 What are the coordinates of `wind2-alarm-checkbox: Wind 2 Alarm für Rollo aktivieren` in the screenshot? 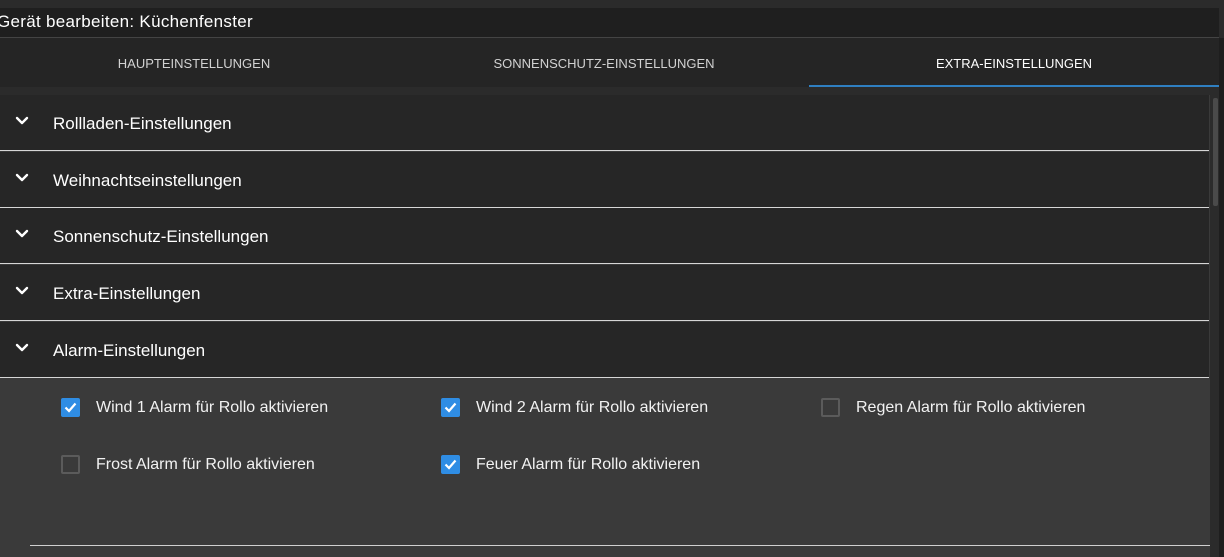 It's located at (574, 407).